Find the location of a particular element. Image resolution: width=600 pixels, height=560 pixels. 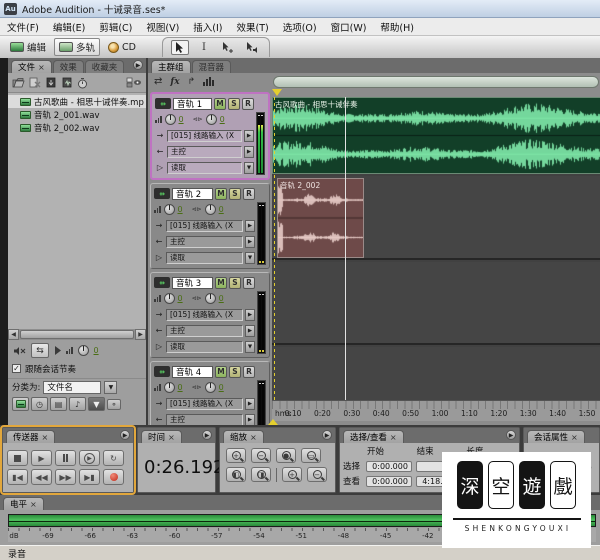

file-item: 古风歌曲 - 相思十诫伴奏.mp is located at coordinates (77, 101).